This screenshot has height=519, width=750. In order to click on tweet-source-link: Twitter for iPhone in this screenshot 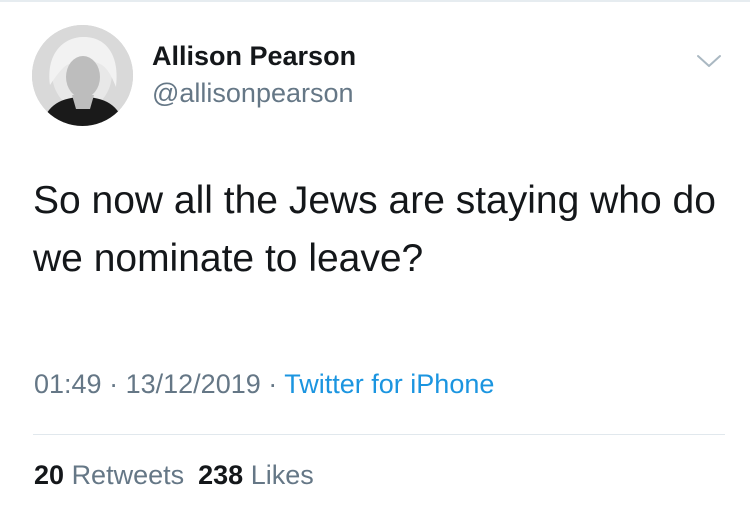, I will do `click(389, 384)`.